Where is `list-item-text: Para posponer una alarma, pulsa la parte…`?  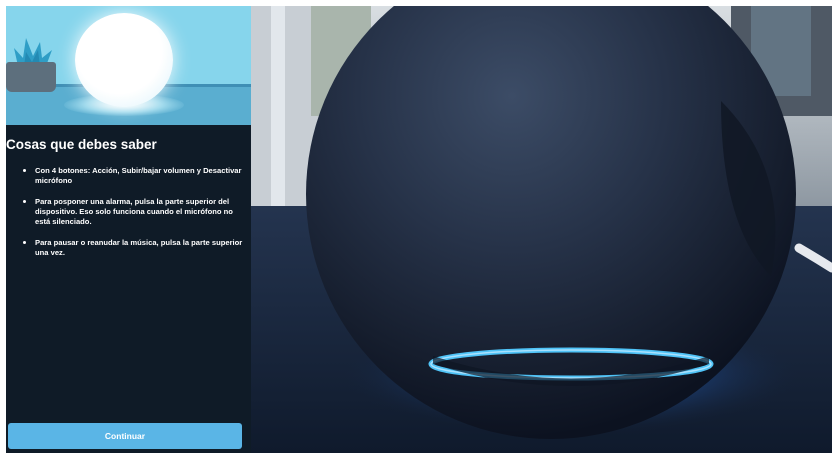
list-item-text: Para posponer una alarma, pulsa la parte… is located at coordinates (134, 211).